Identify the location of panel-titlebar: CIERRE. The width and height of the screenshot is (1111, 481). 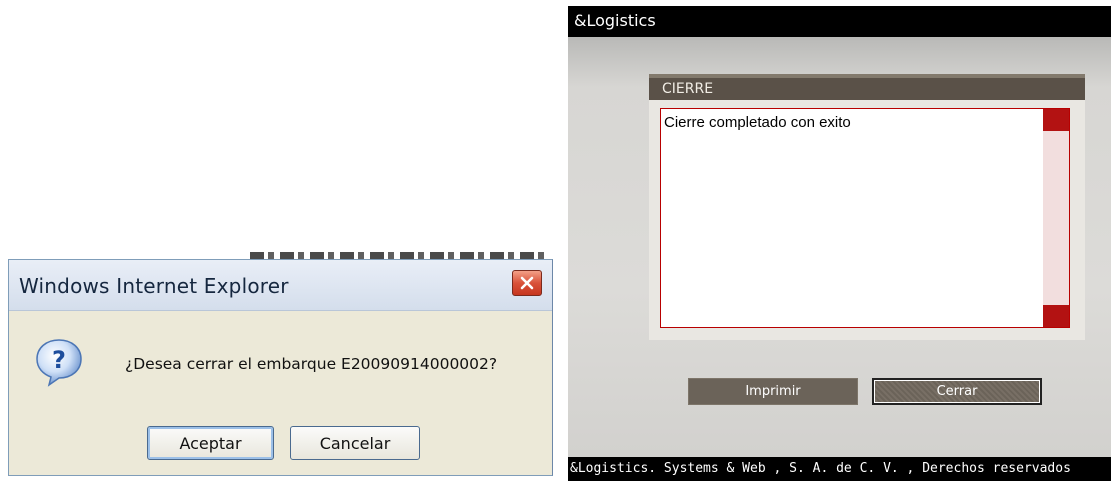
(867, 87).